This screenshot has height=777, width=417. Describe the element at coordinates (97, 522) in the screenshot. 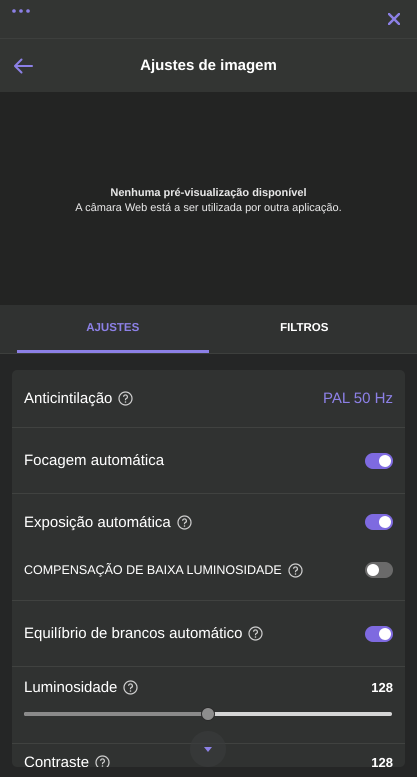

I see `setting-label: Exposição automática` at that location.